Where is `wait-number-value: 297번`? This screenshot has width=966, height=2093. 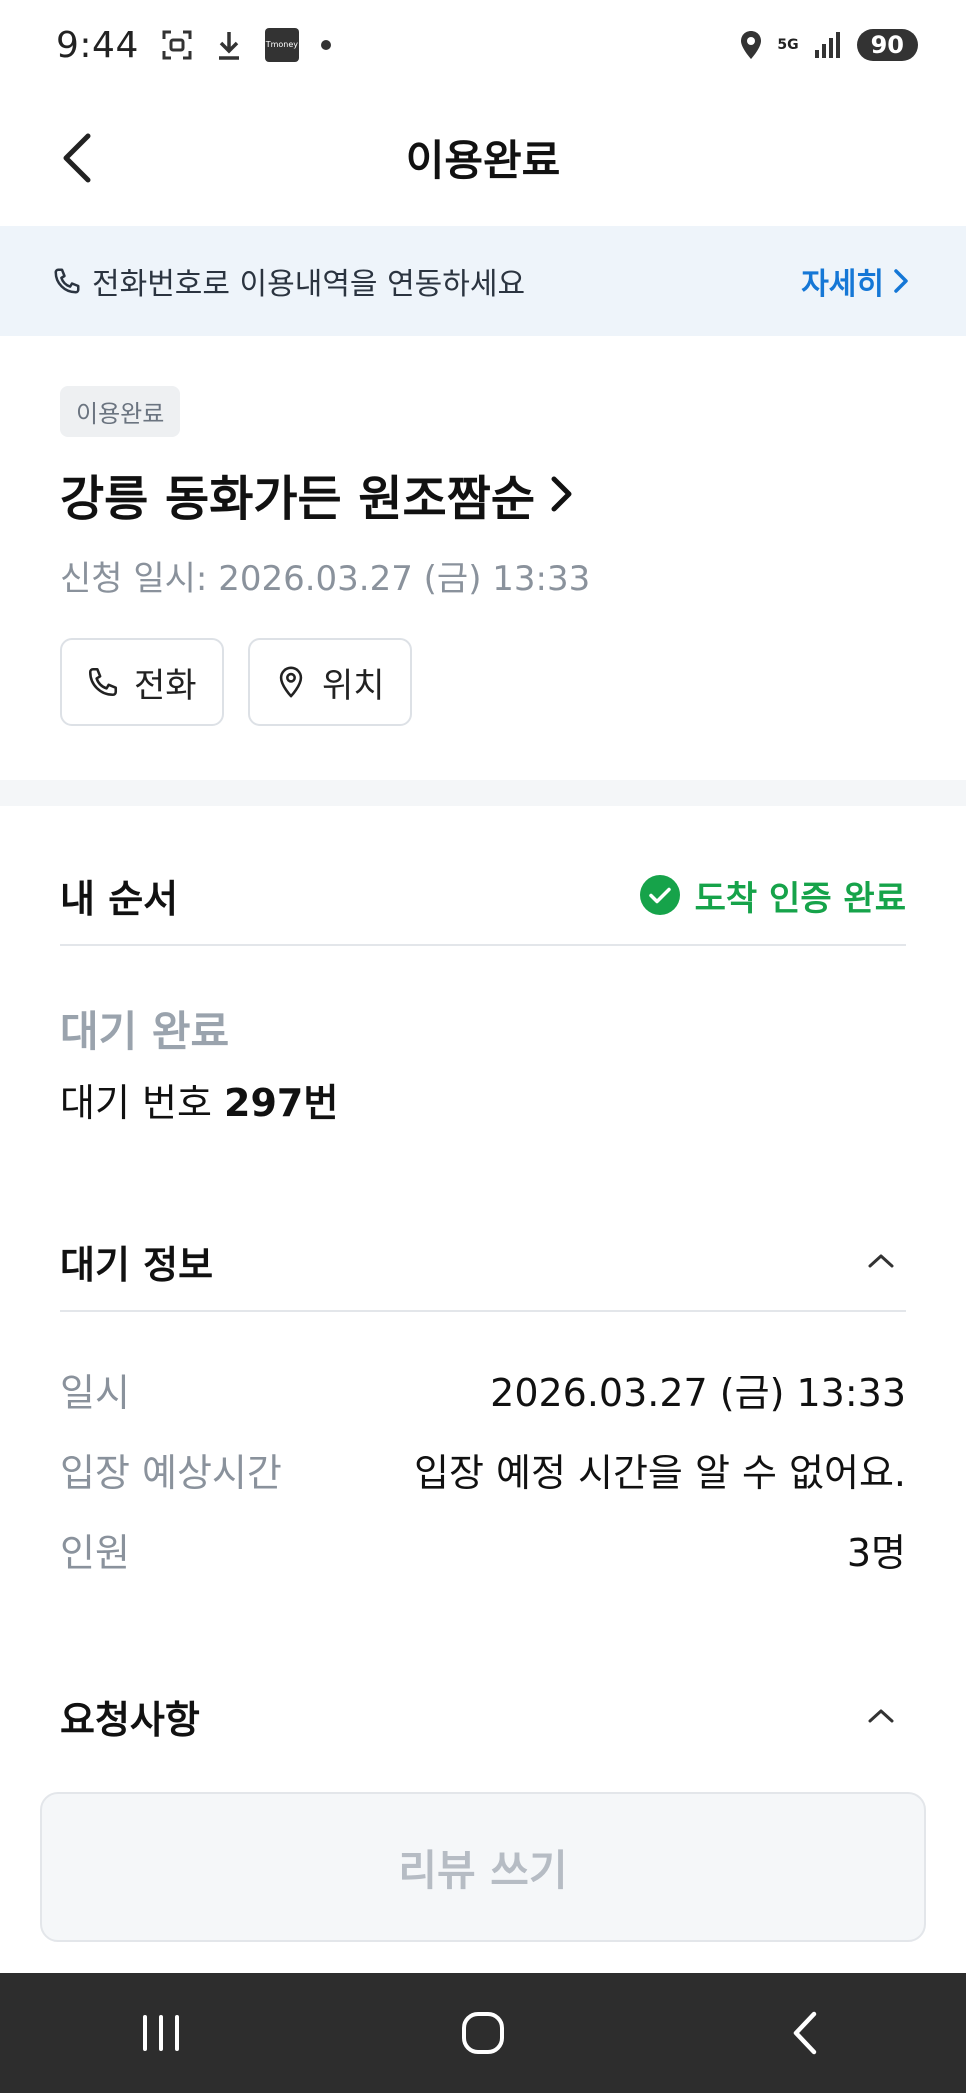
wait-number-value: 297번 is located at coordinates (281, 1103).